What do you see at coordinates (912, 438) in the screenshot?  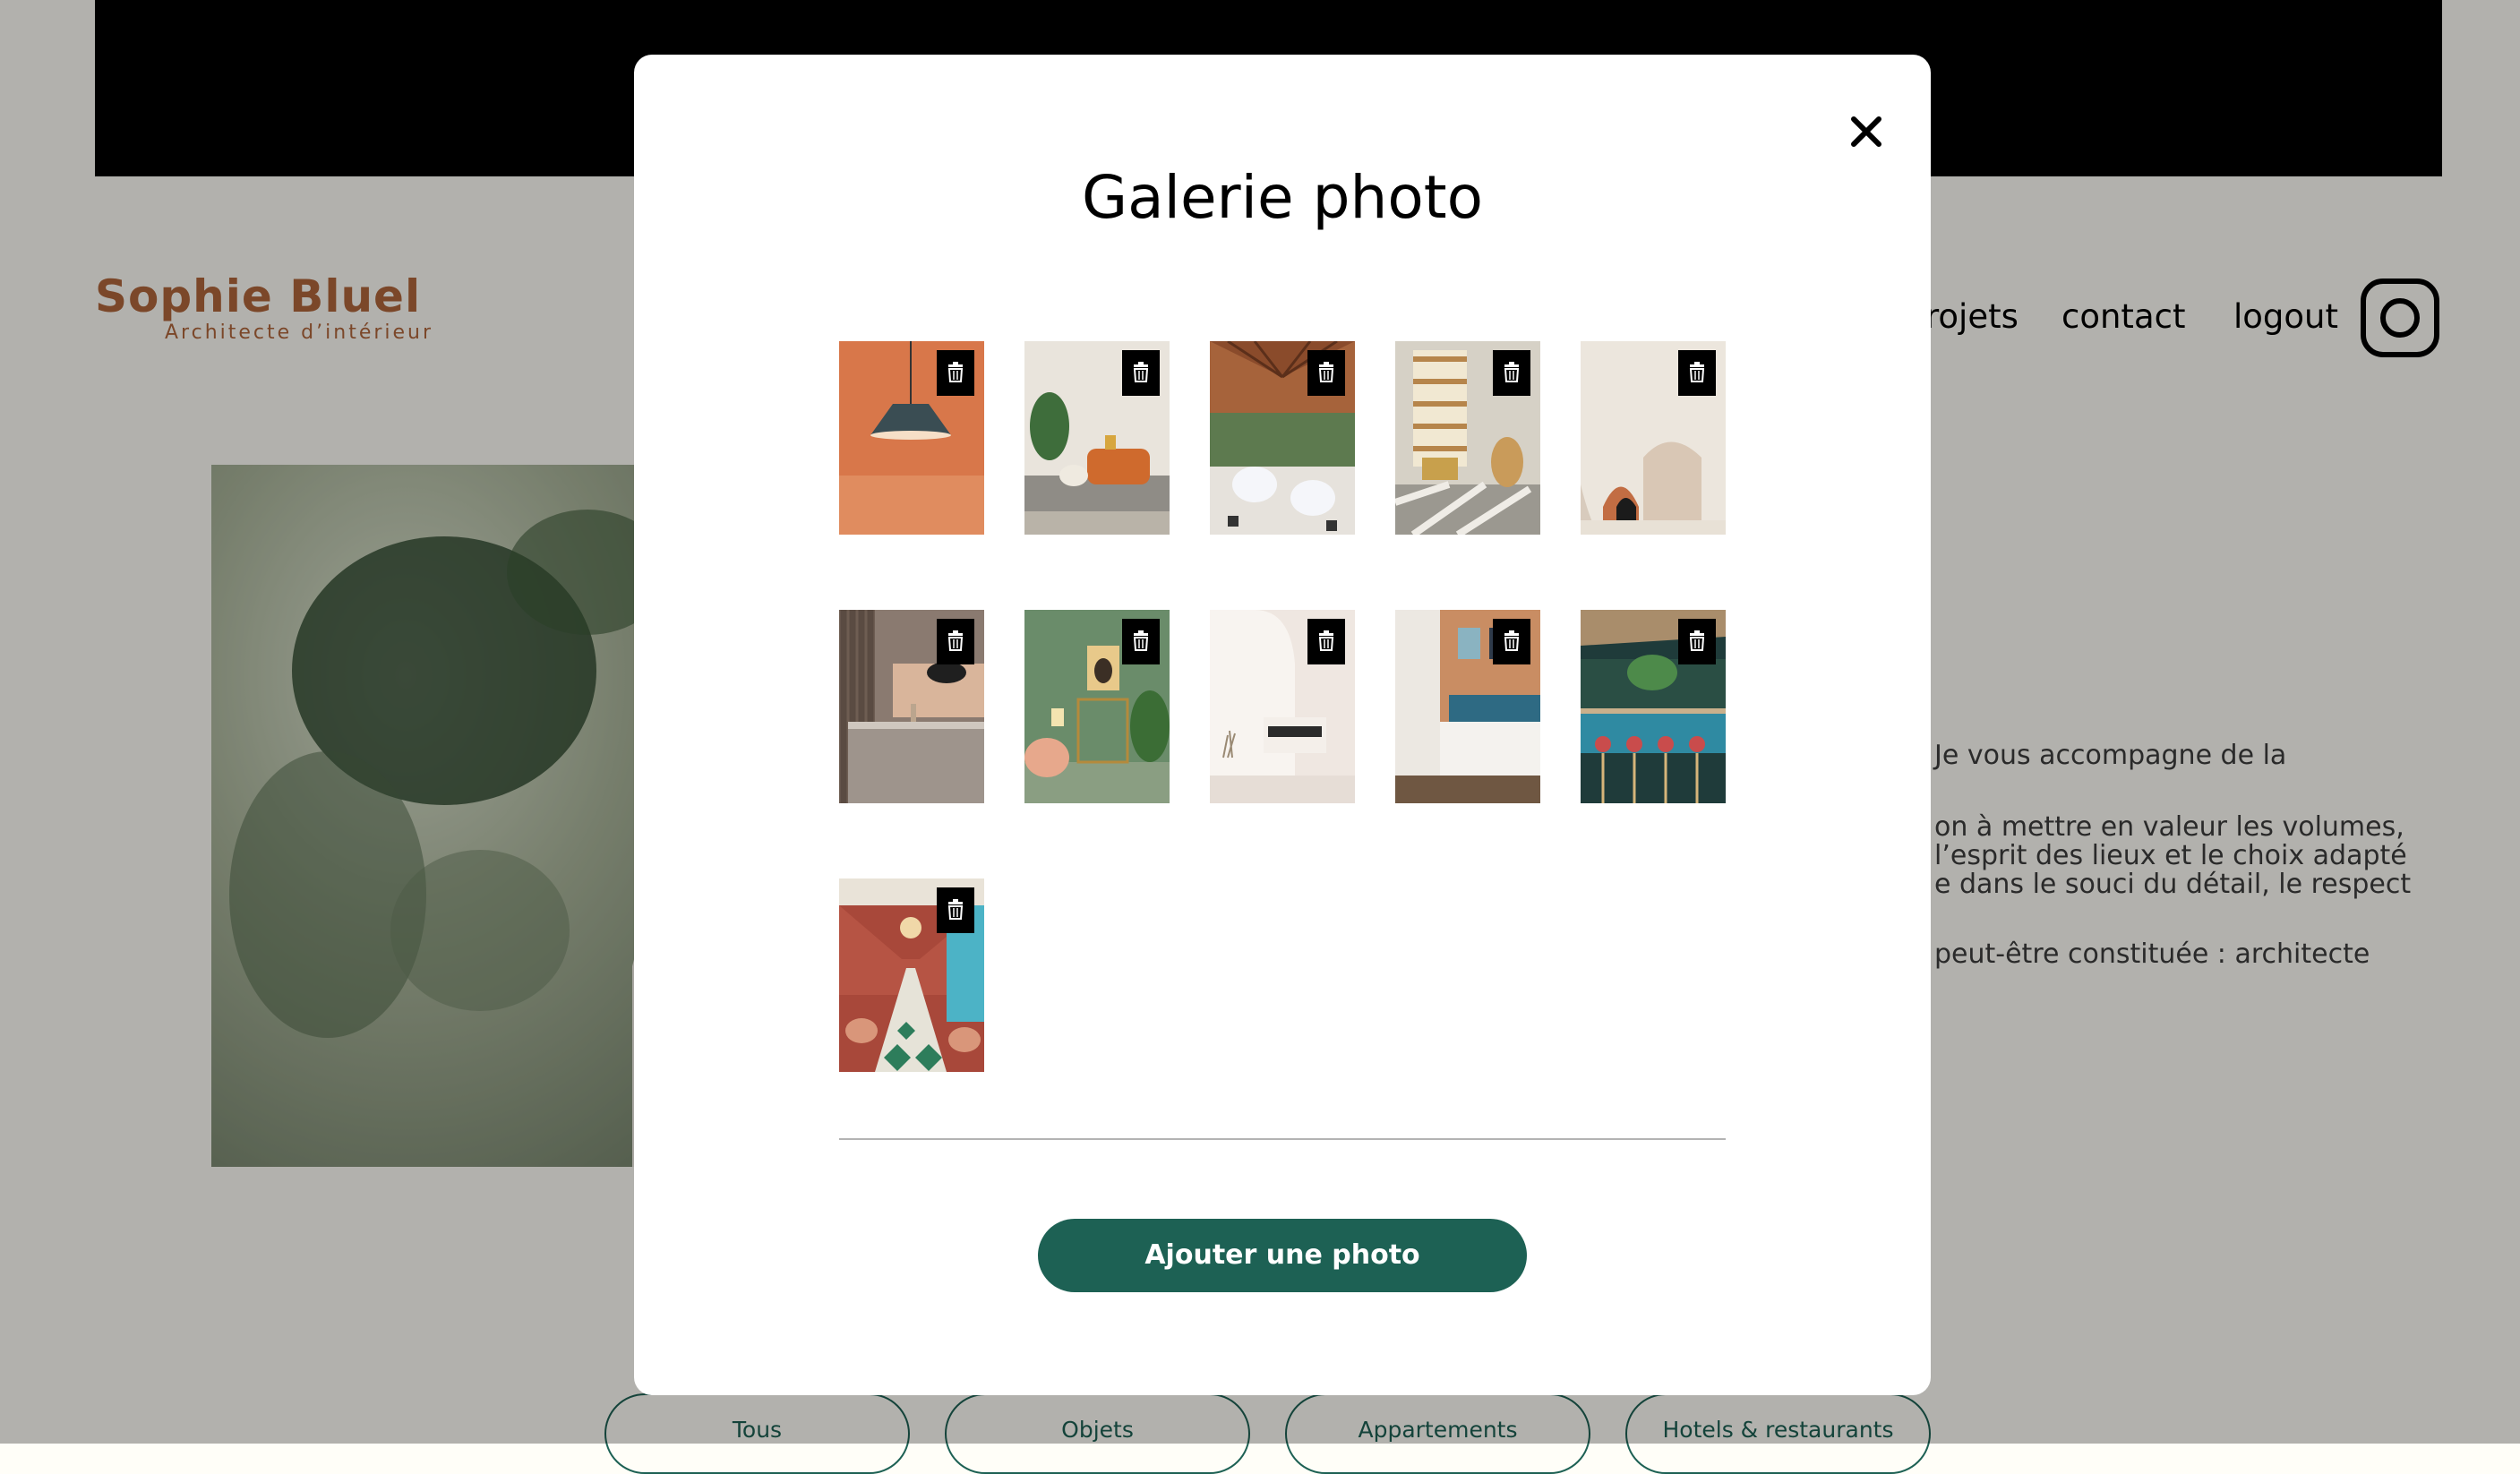 I see `photo-pendant-lamp` at bounding box center [912, 438].